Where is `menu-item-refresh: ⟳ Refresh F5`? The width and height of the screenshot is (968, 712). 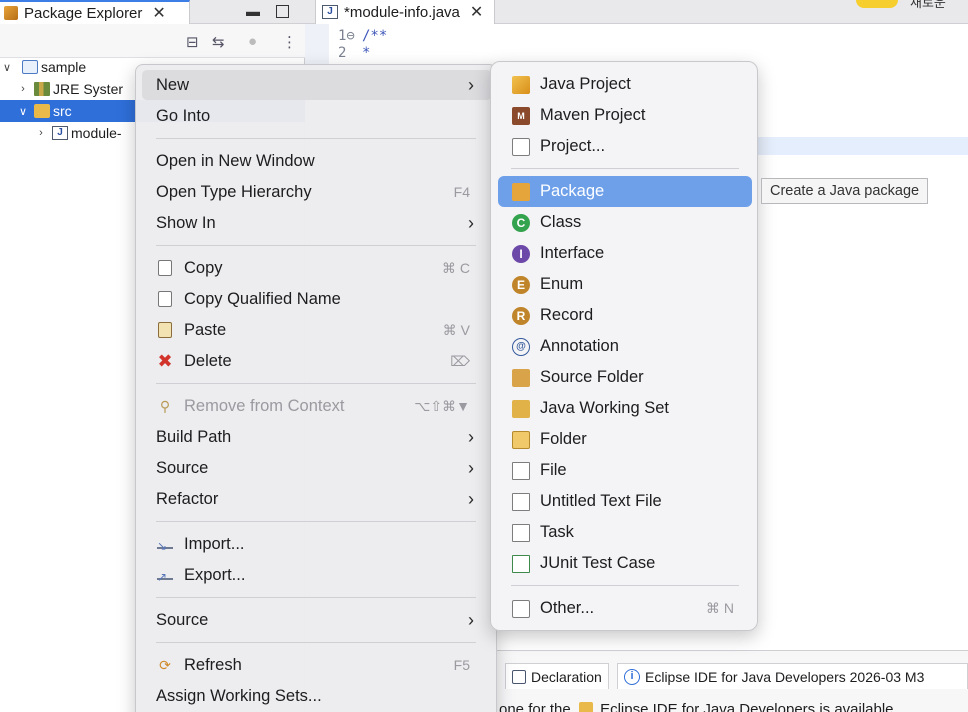 menu-item-refresh: ⟳ Refresh F5 is located at coordinates (317, 665).